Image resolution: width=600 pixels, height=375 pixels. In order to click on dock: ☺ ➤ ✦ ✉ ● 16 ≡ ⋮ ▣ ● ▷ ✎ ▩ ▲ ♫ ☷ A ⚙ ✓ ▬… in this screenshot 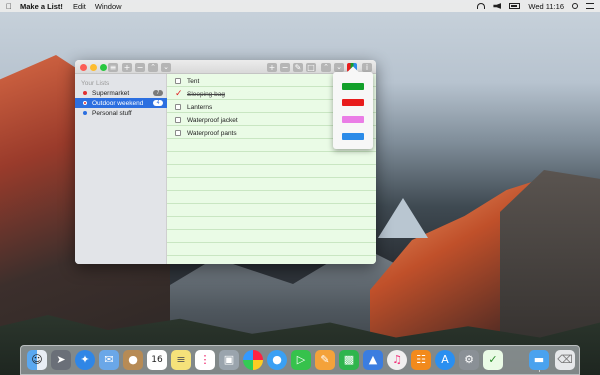, I will do `click(300, 360)`.